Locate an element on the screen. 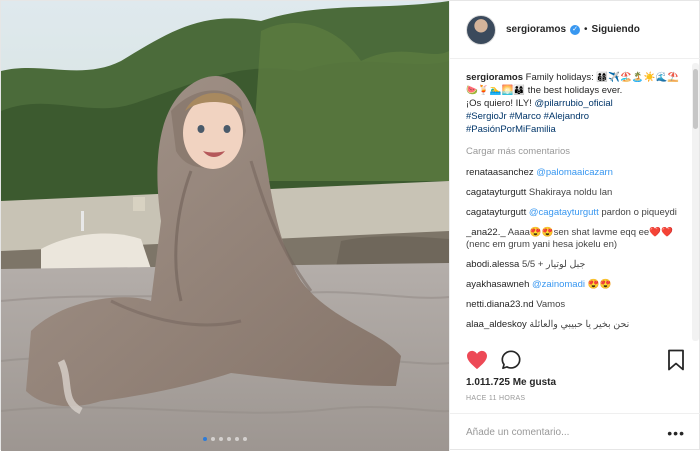 The width and height of the screenshot is (700, 451). hashtag-link: #SergioJr is located at coordinates (486, 116).